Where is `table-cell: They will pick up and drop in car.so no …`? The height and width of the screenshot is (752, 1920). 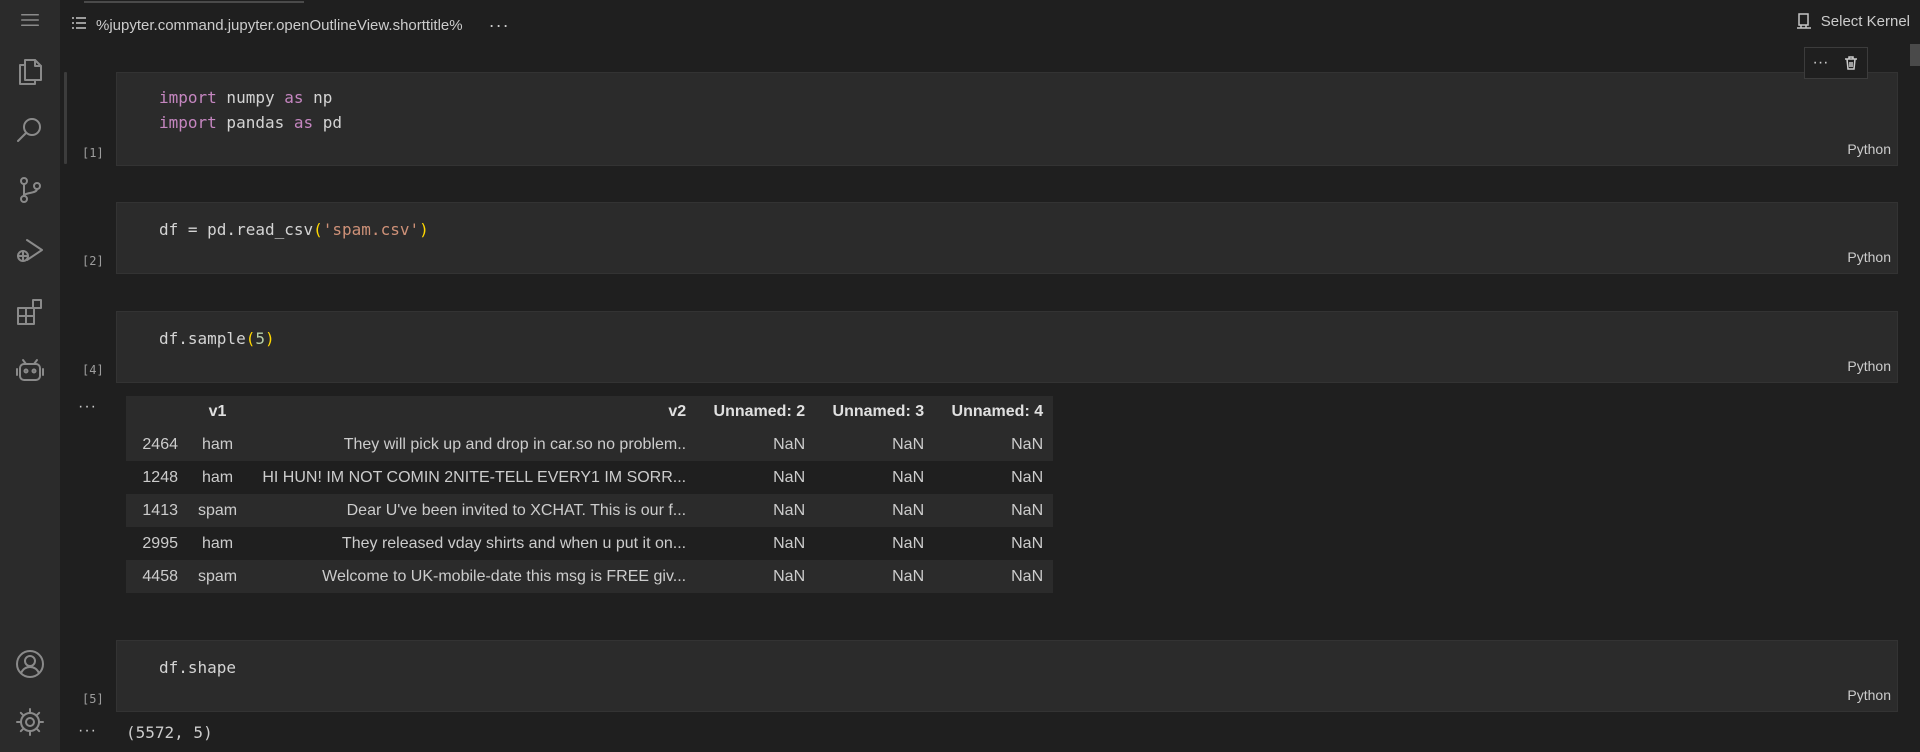
table-cell: They will pick up and drop in car.so no … is located at coordinates (472, 444).